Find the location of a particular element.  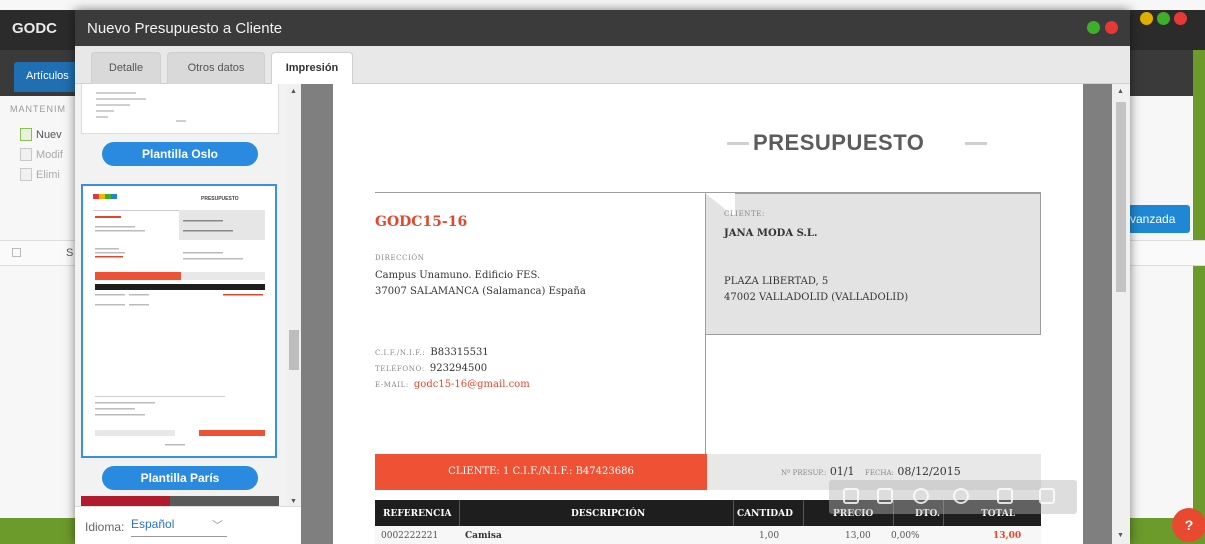

dialog-close-icon is located at coordinates (1111, 27).